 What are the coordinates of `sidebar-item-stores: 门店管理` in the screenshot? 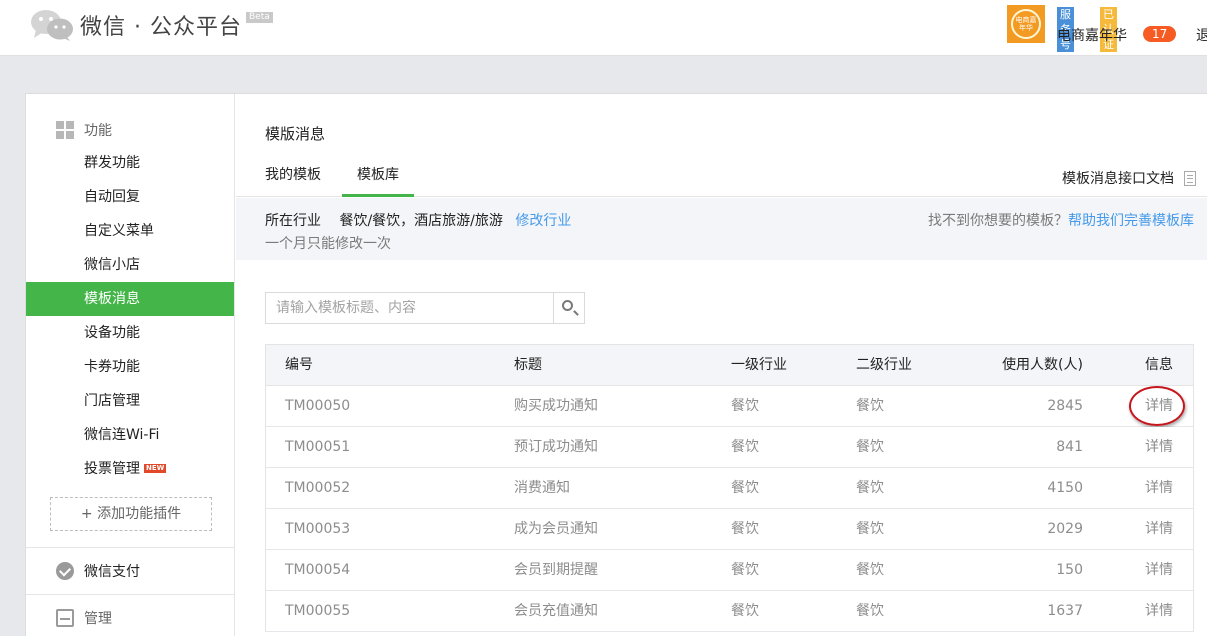 It's located at (130, 401).